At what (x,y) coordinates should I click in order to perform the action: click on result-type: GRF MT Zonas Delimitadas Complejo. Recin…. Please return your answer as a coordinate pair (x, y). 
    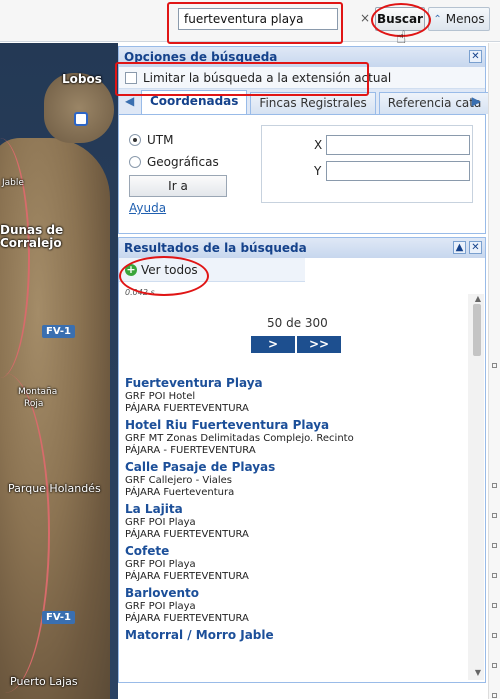
    Looking at the image, I should click on (239, 438).